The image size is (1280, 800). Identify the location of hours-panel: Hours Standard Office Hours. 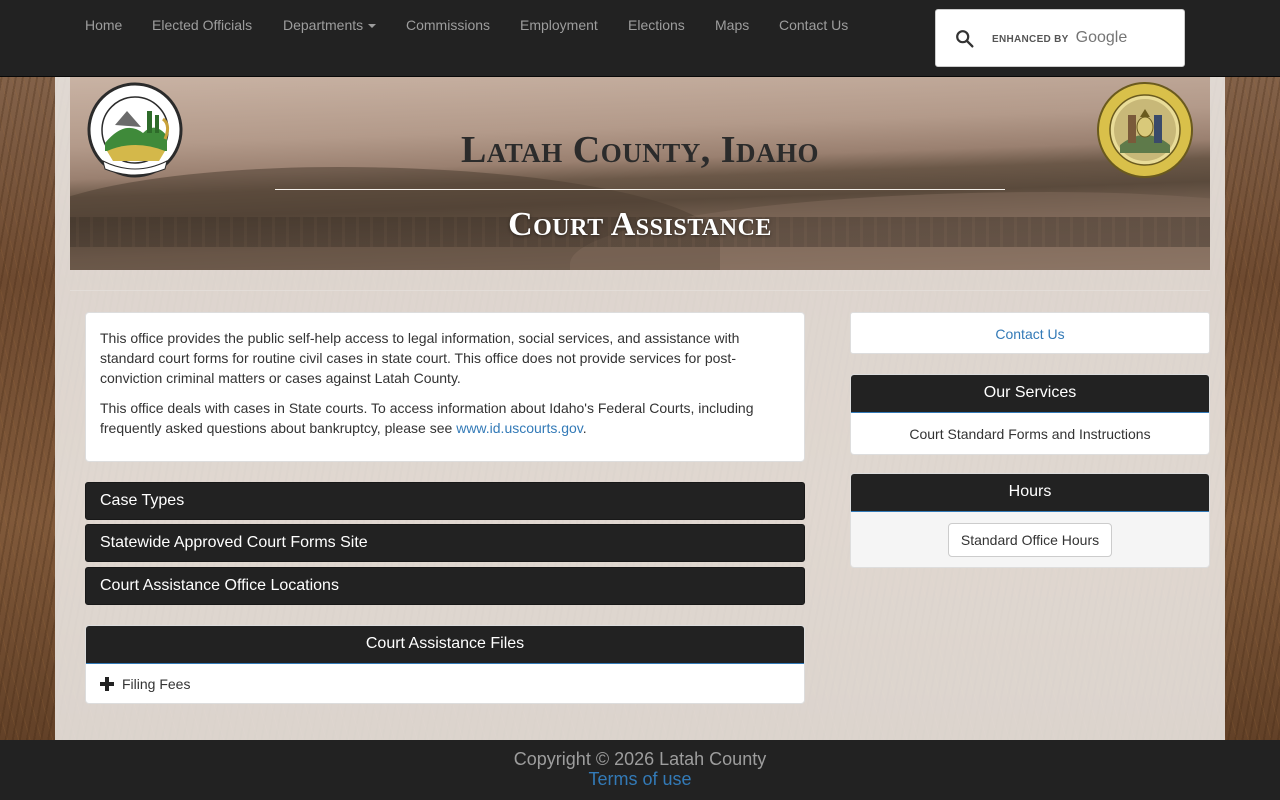
(1030, 520).